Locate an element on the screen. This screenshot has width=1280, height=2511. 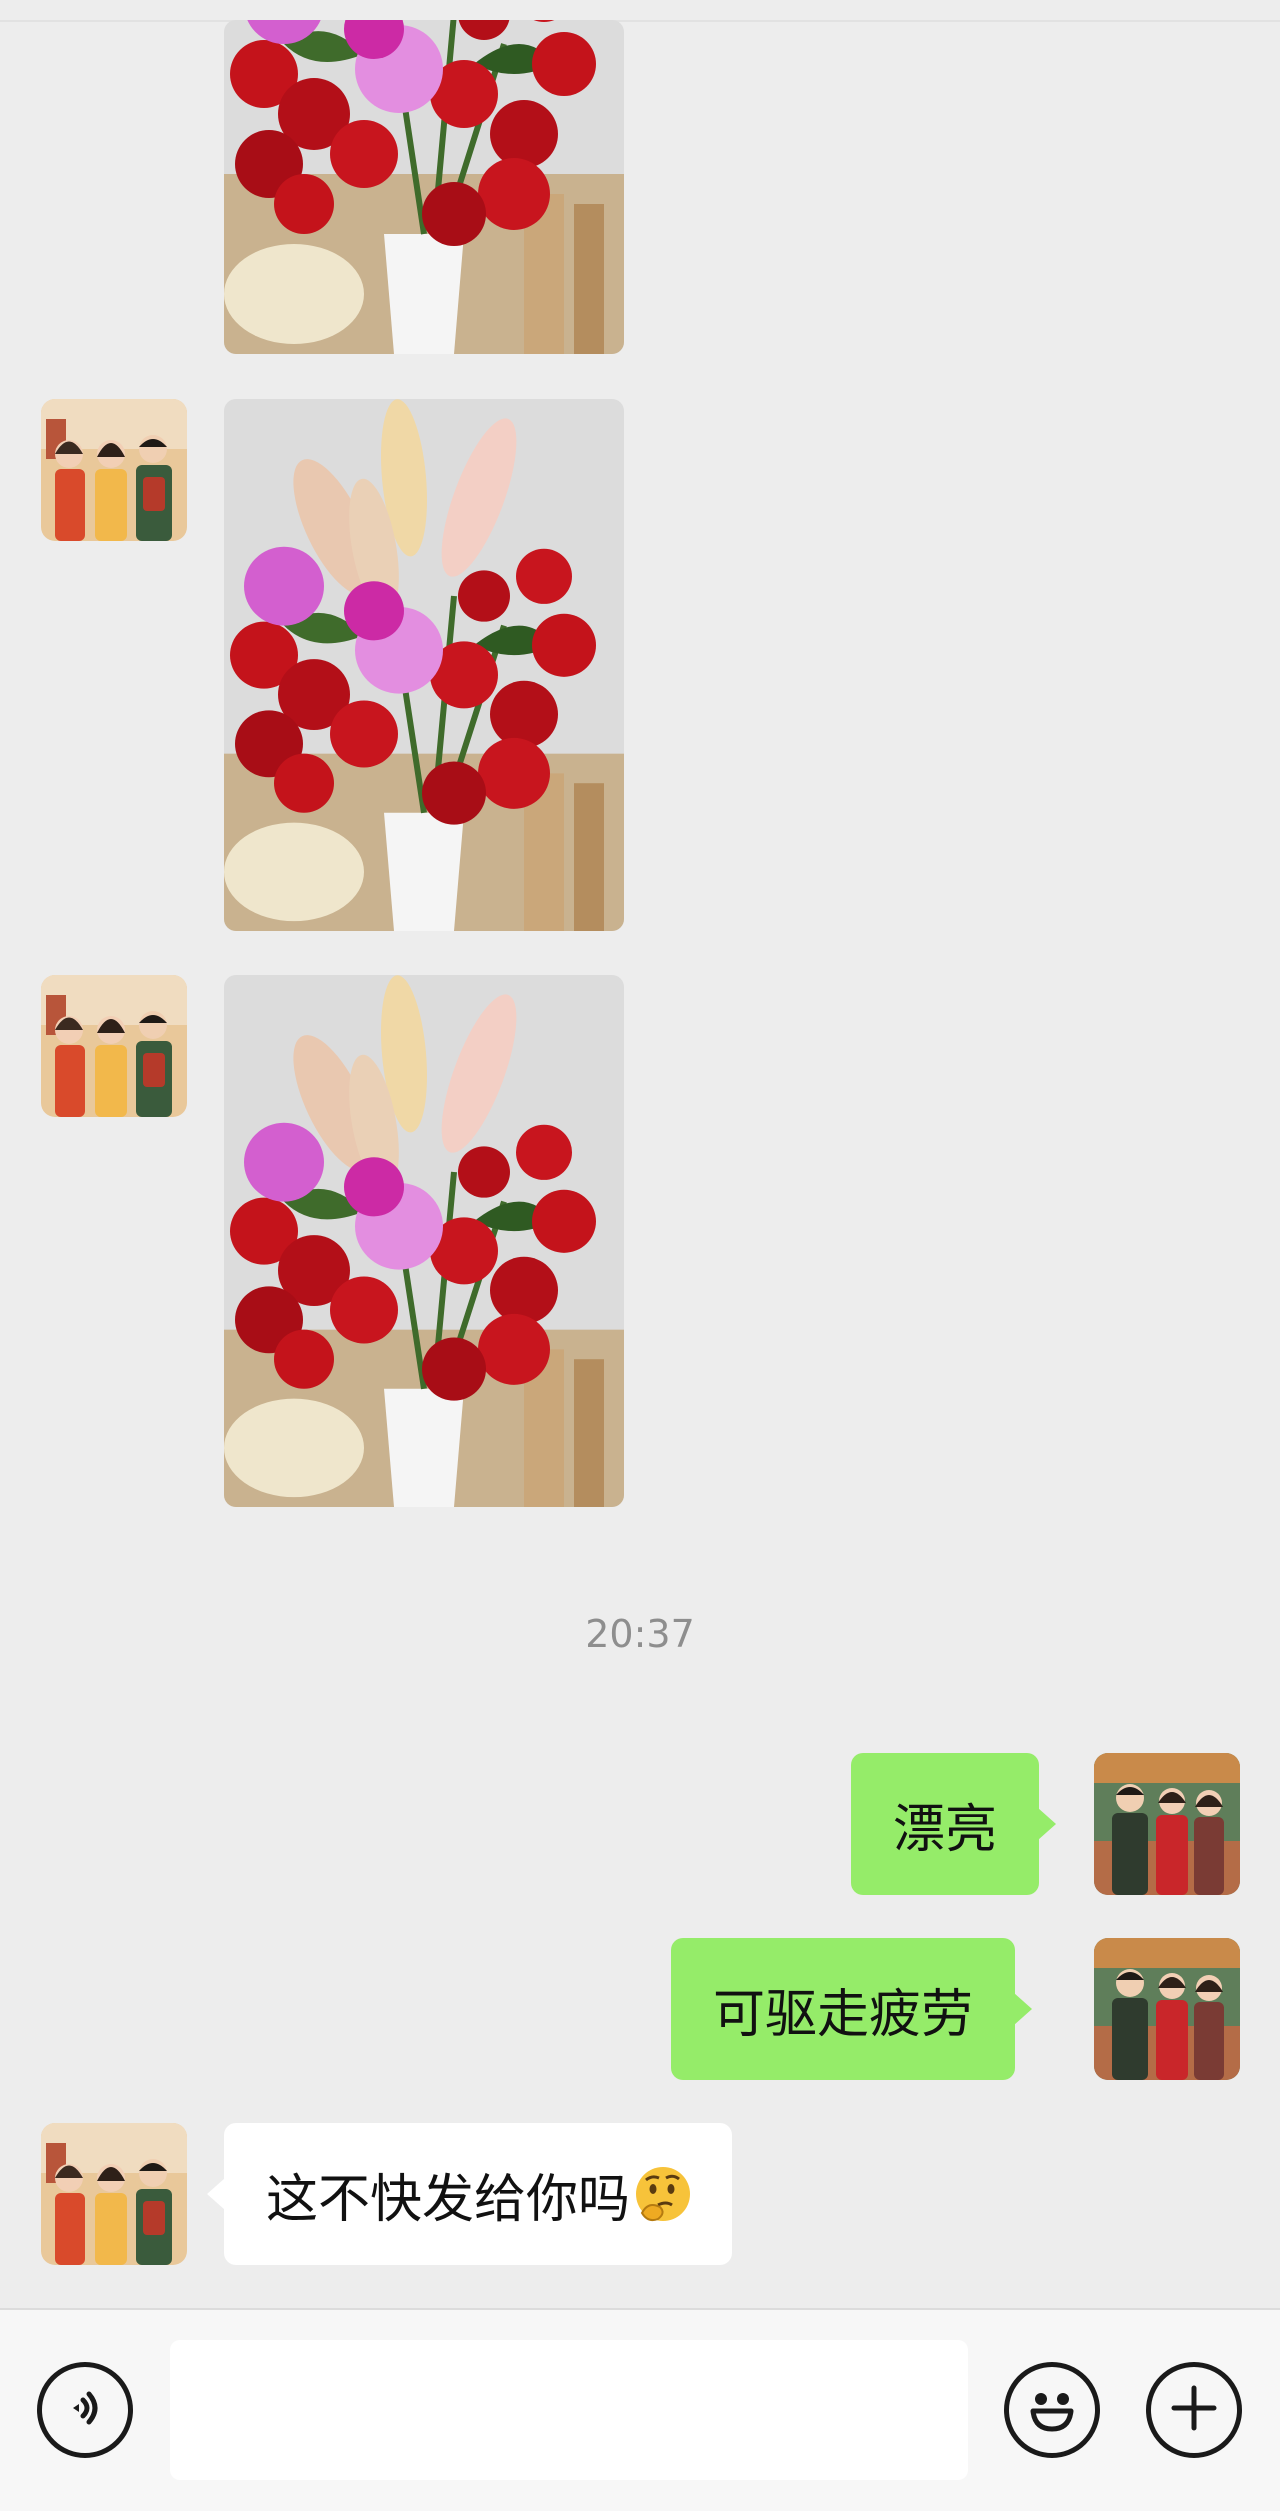
emoji-button is located at coordinates (1052, 2410).